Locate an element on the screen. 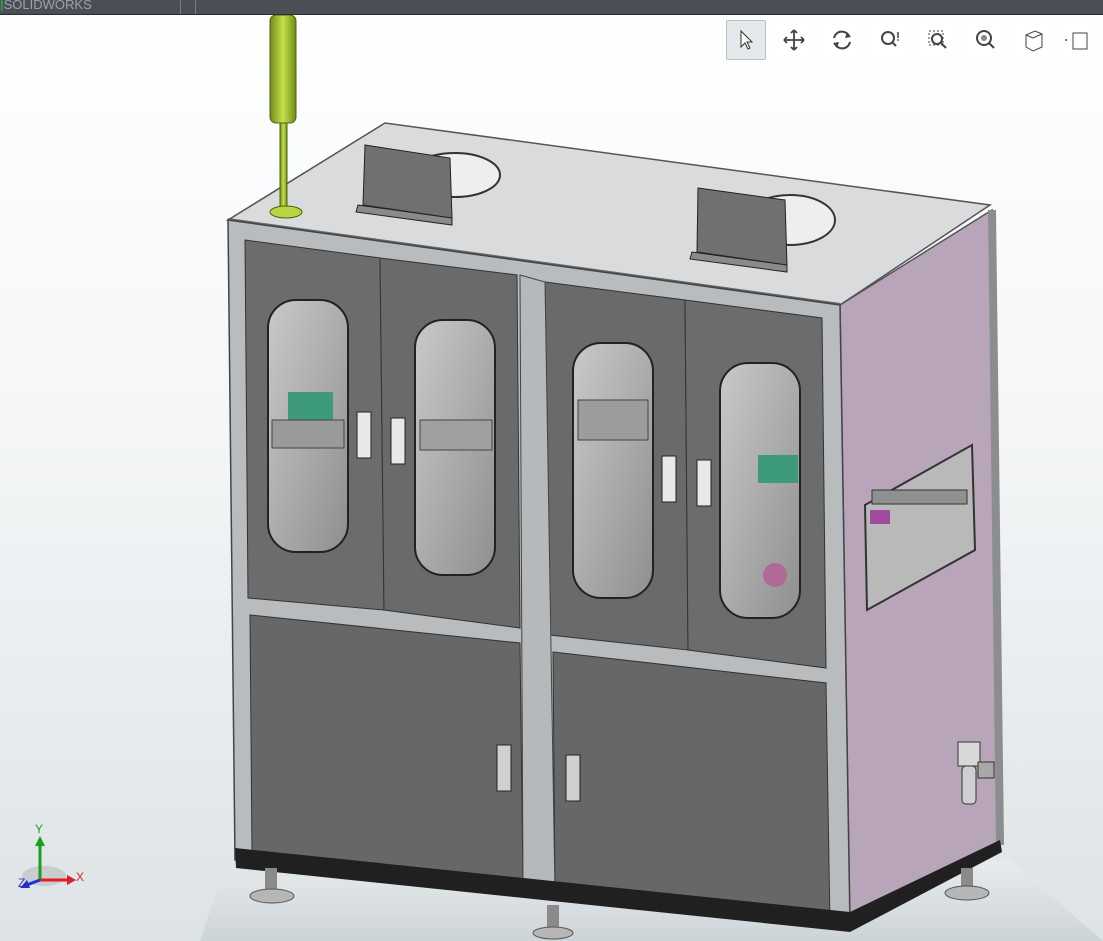 This screenshot has width=1103, height=941. display-style-button is located at coordinates (1077, 40).